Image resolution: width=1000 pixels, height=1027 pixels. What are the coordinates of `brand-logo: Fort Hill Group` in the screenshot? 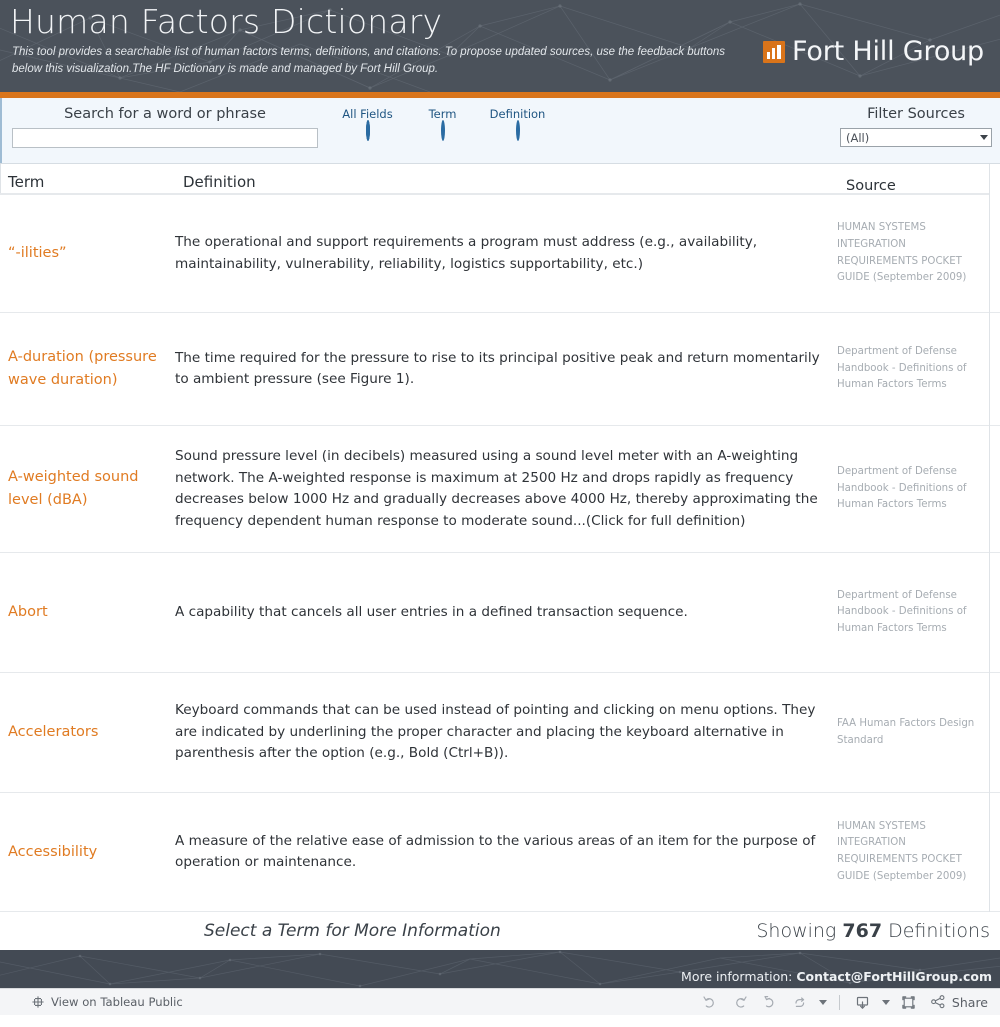 It's located at (873, 51).